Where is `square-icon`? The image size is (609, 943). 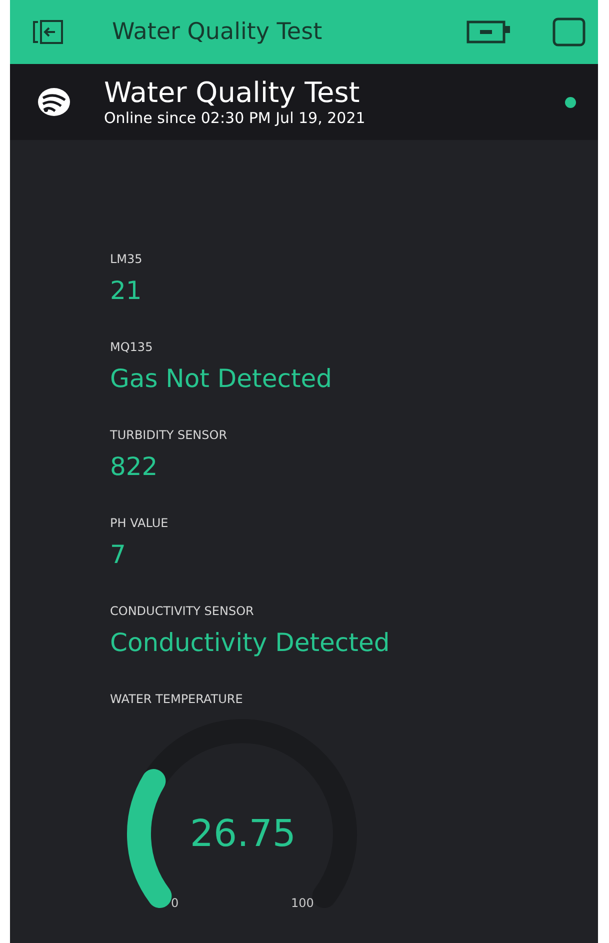 square-icon is located at coordinates (569, 32).